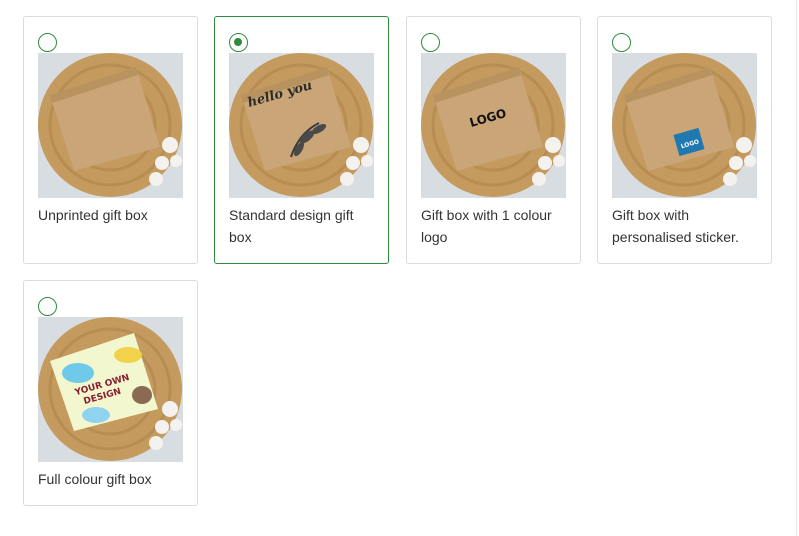 The image size is (799, 536). I want to click on product-image-personalised-sticker: LOGO, so click(684, 125).